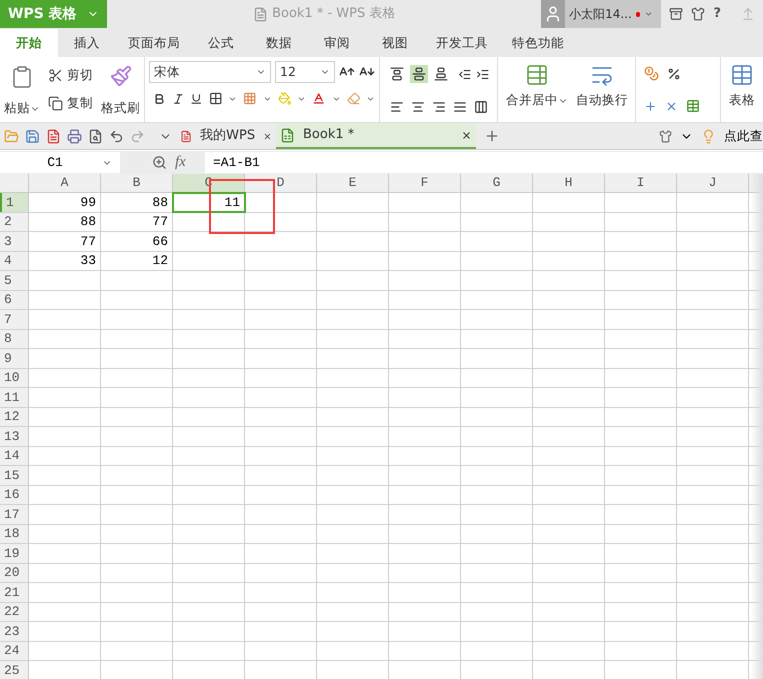  I want to click on row-header: 16, so click(14, 495).